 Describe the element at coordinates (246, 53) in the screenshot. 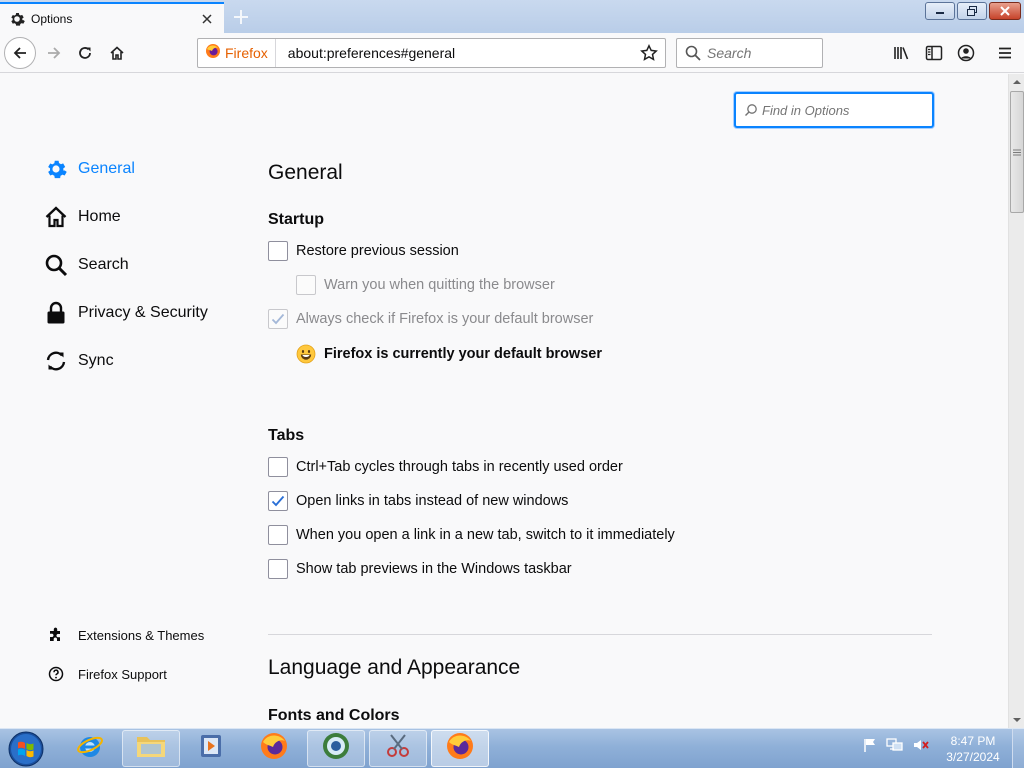

I see `identity-label: Firefox` at that location.